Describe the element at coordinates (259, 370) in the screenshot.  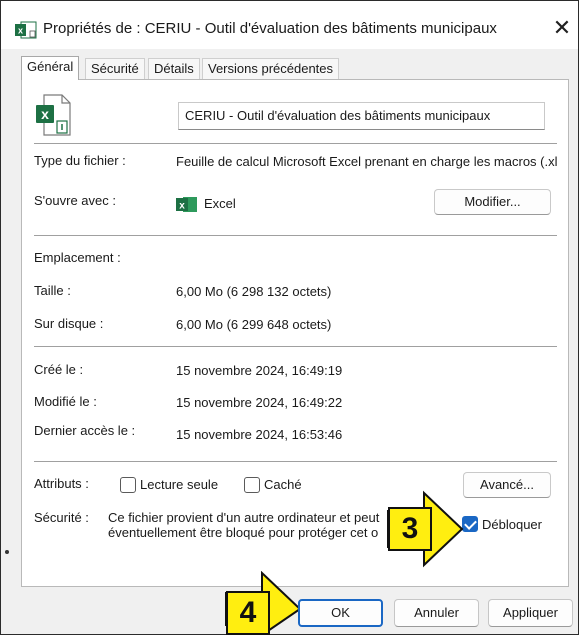
I see `created-value: 15 novembre 2024, 16:49:19` at that location.